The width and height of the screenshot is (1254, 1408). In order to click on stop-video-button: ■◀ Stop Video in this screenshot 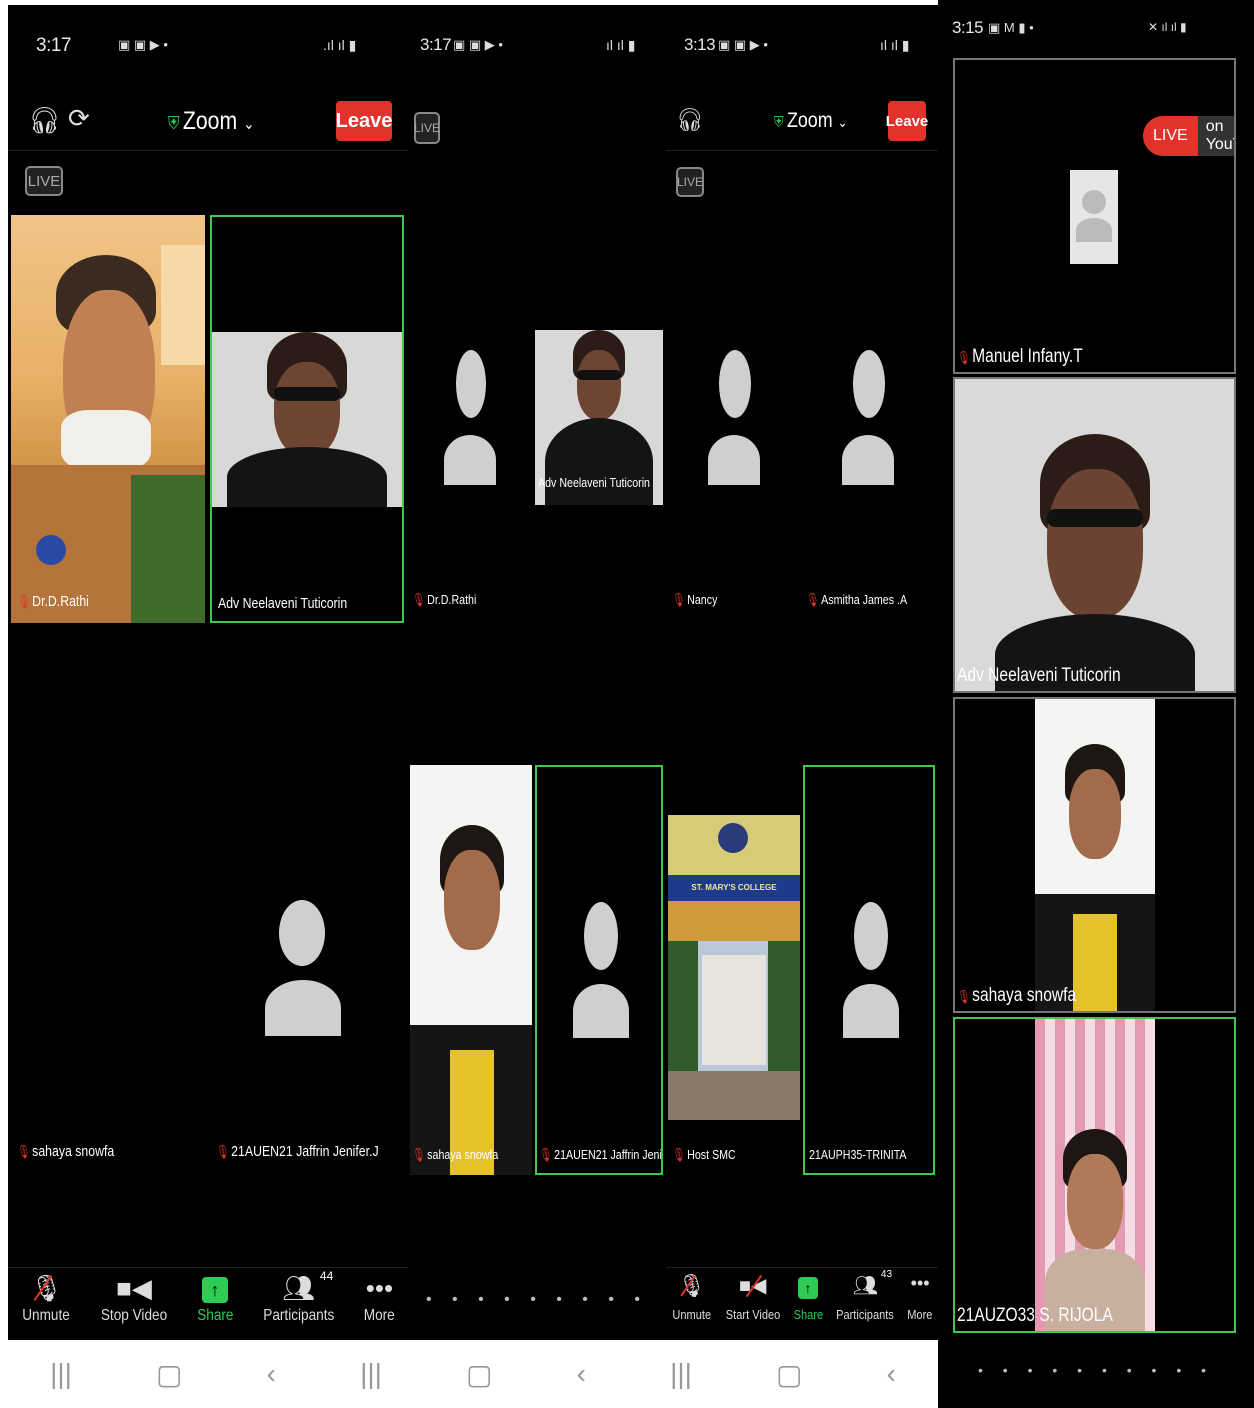, I will do `click(134, 1299)`.